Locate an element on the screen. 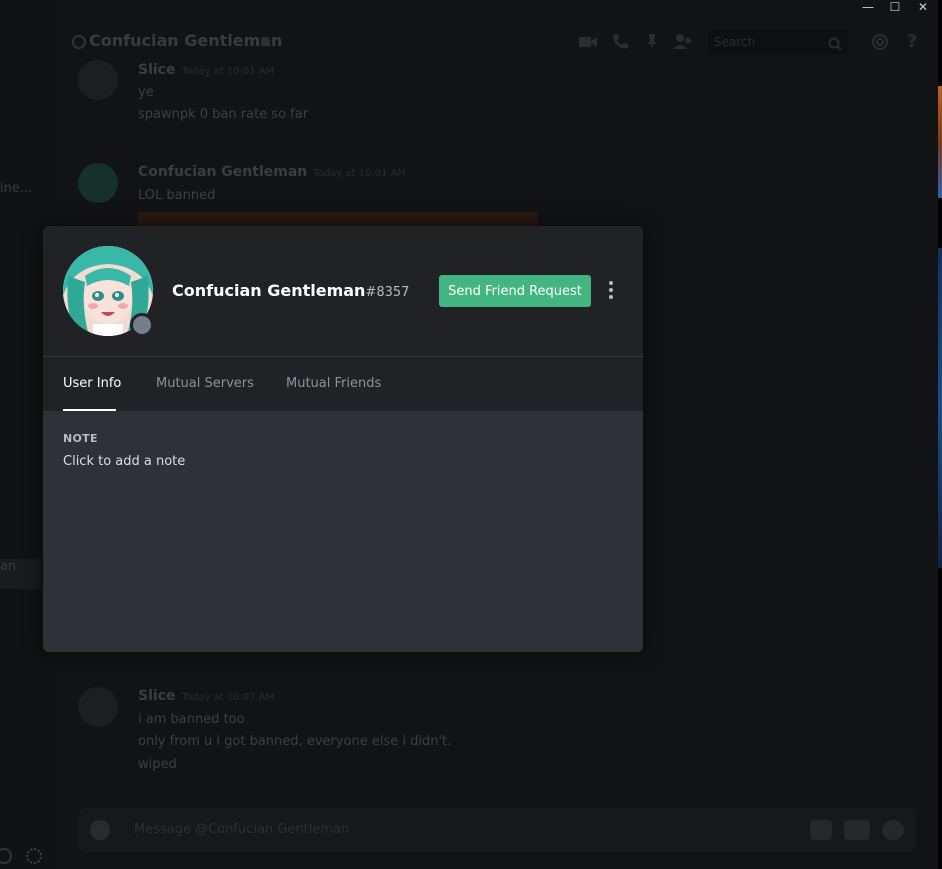  message-input: Message @Confucian Gentleman is located at coordinates (241, 829).